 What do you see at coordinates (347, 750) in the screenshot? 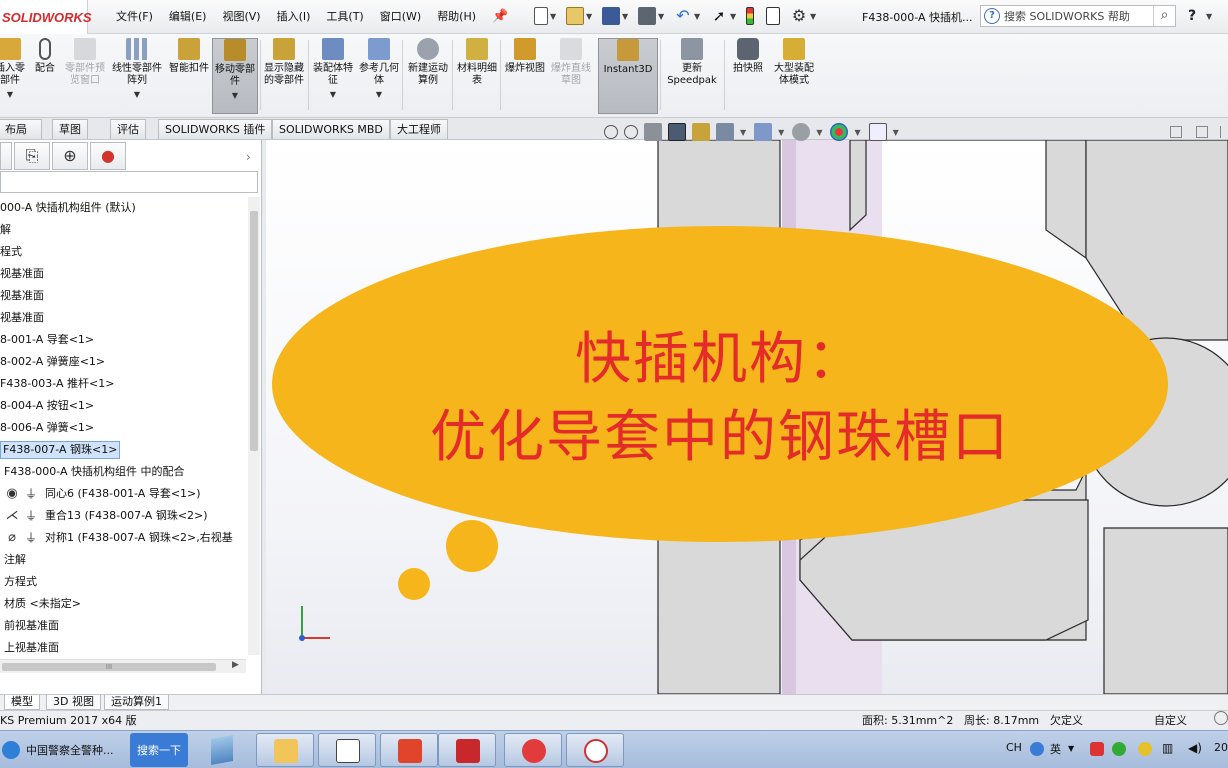
I see `taskbar-document` at bounding box center [347, 750].